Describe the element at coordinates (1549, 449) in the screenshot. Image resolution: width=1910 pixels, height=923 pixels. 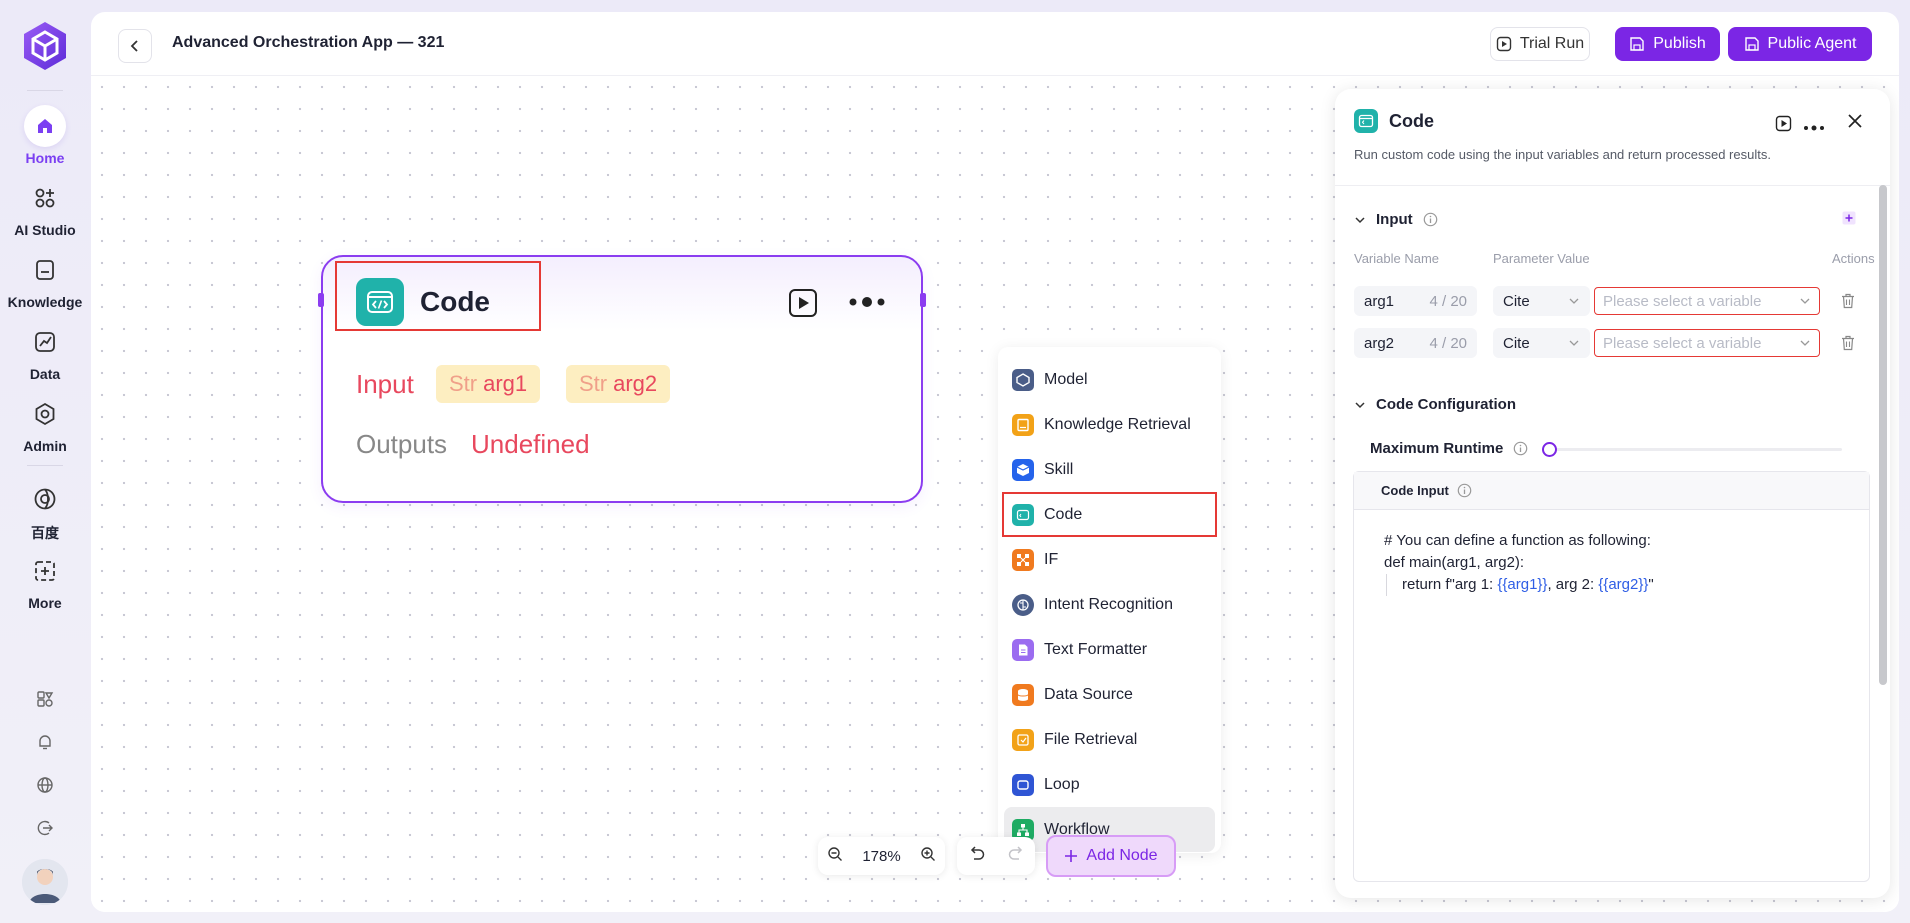
I see `max-runtime-slider-thumb` at that location.